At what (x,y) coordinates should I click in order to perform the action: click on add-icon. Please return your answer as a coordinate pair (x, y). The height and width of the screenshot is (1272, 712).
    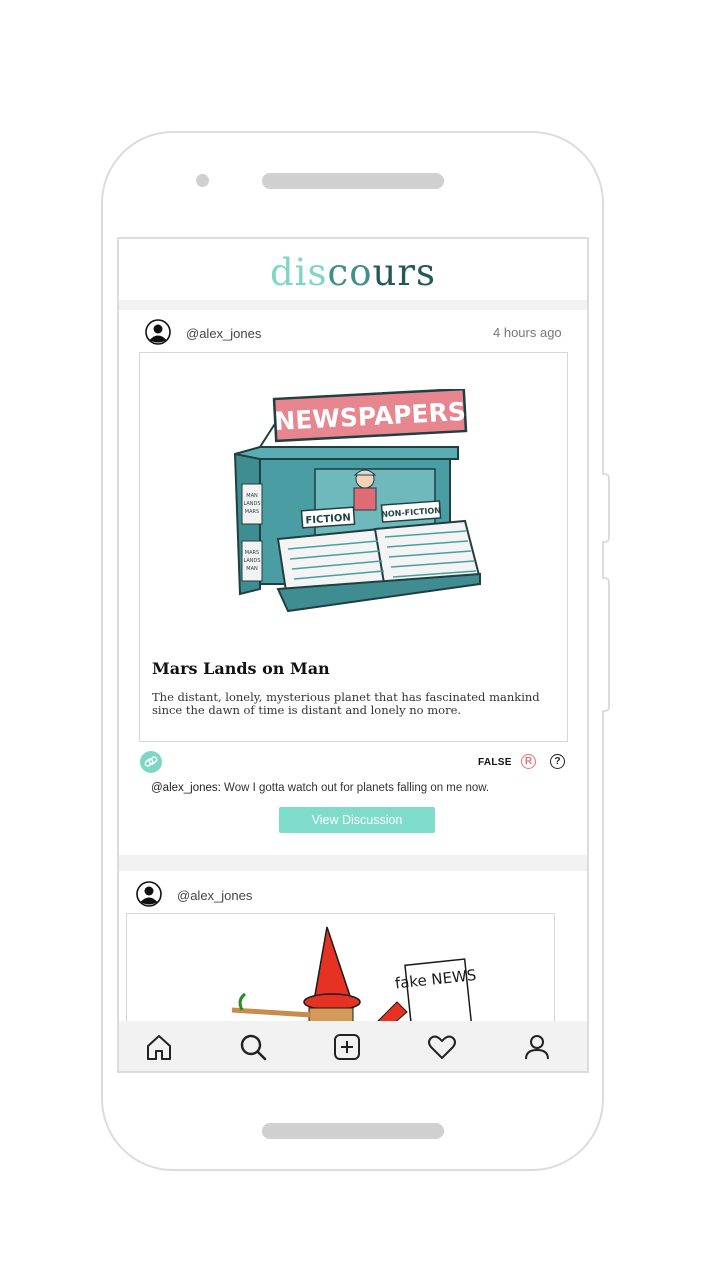
    Looking at the image, I should click on (347, 1047).